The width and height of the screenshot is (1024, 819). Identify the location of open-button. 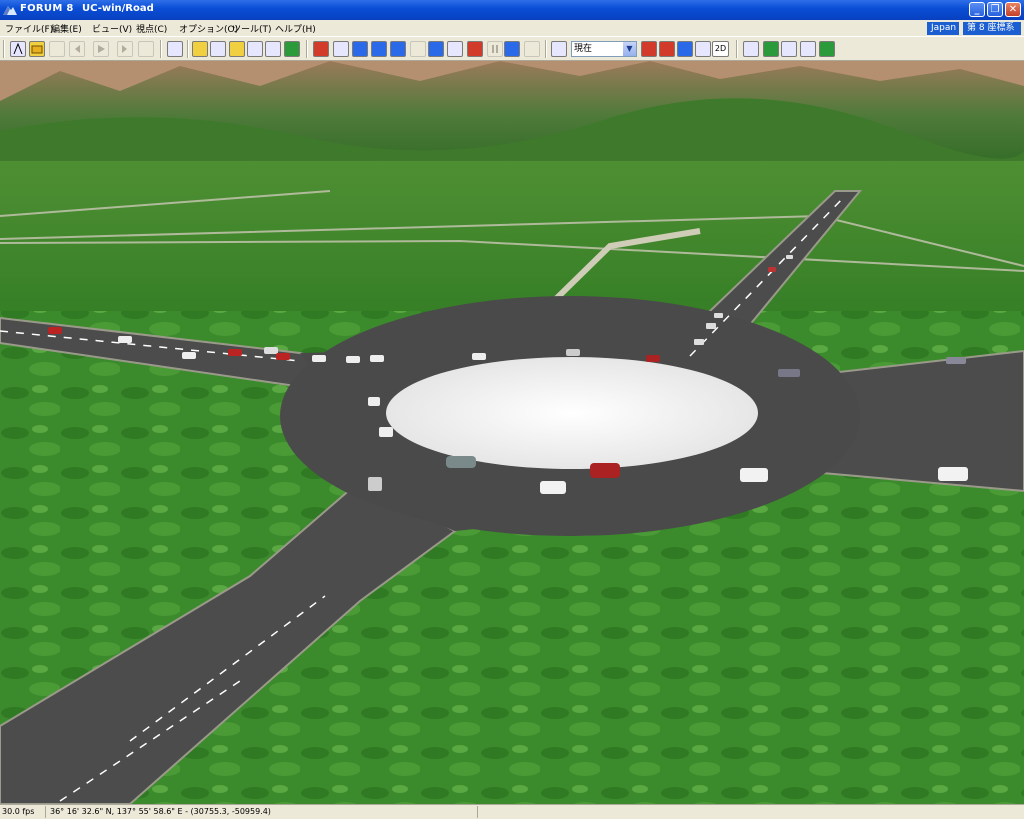
(37, 49).